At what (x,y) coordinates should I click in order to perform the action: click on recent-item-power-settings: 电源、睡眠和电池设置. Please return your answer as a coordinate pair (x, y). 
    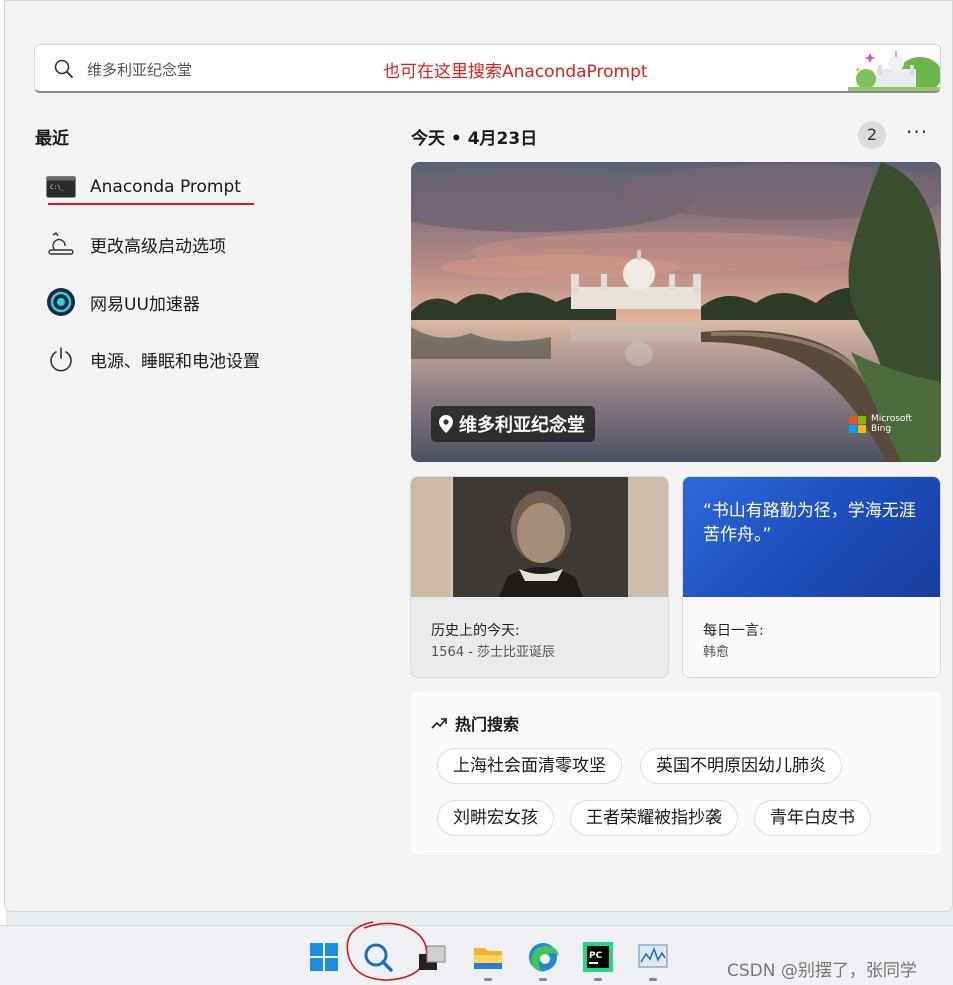
    Looking at the image, I should click on (206, 359).